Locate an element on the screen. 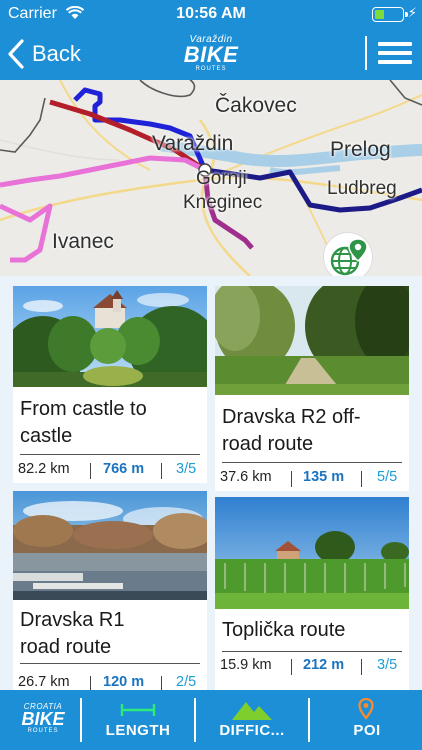 This screenshot has height=750, width=422. route-card-from-castle-to-castle: From castle to castle 82.2 km 766 m 3/5 is located at coordinates (110, 384).